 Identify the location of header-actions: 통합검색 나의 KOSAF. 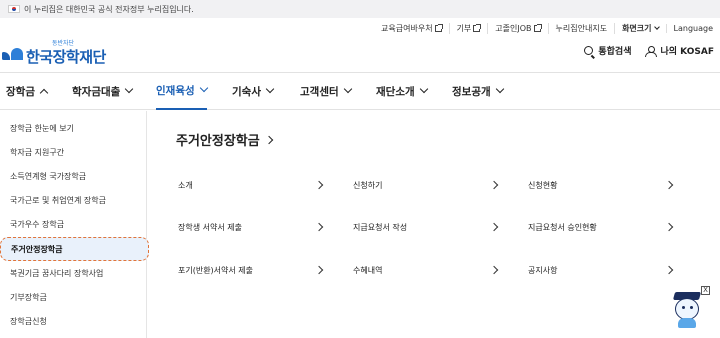
(642, 50).